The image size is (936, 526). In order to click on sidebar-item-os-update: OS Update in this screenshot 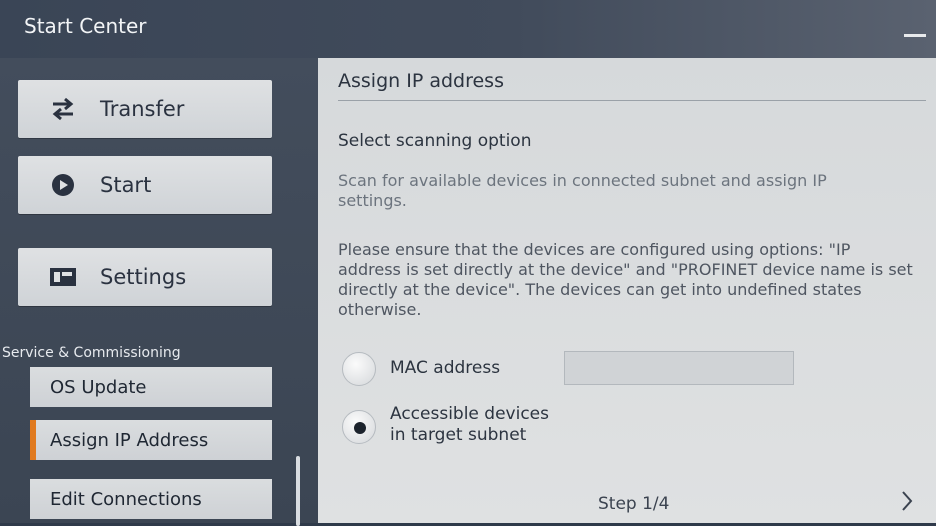, I will do `click(151, 387)`.